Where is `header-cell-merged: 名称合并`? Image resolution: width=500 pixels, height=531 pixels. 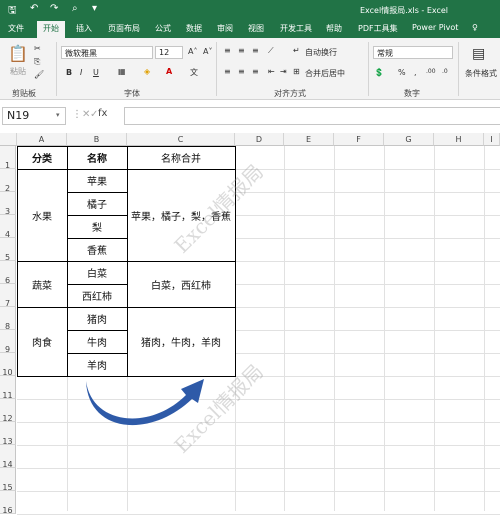
header-cell-merged: 名称合并 is located at coordinates (181, 157).